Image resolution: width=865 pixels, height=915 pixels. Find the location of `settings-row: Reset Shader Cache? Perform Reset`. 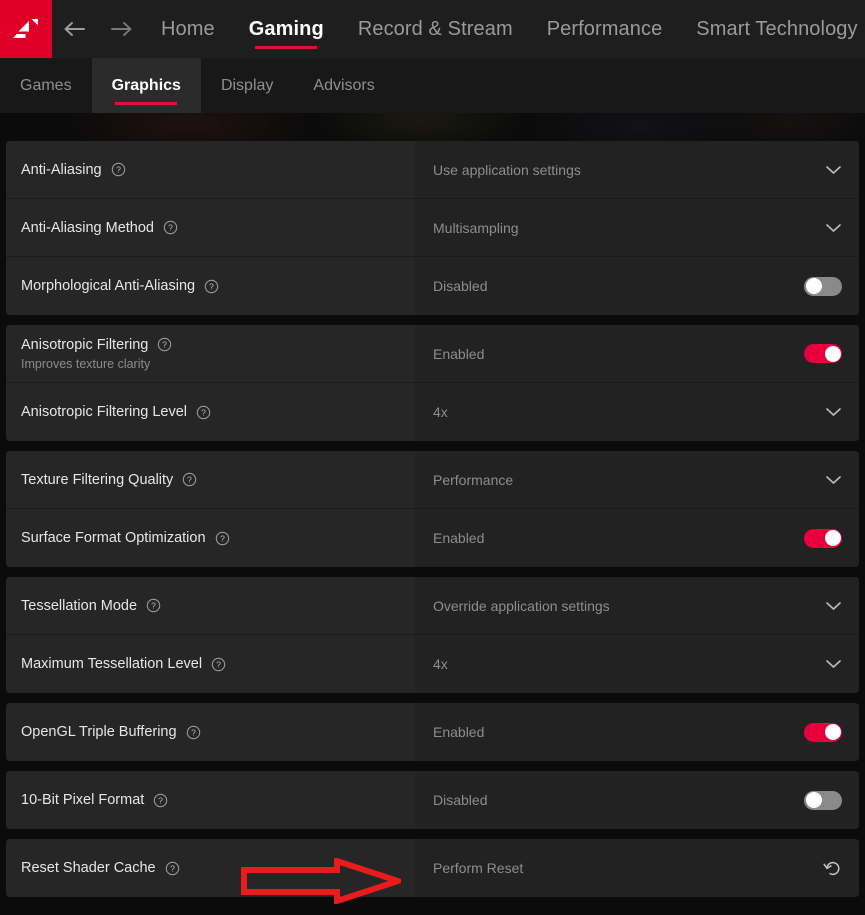

settings-row: Reset Shader Cache? Perform Reset is located at coordinates (432, 868).